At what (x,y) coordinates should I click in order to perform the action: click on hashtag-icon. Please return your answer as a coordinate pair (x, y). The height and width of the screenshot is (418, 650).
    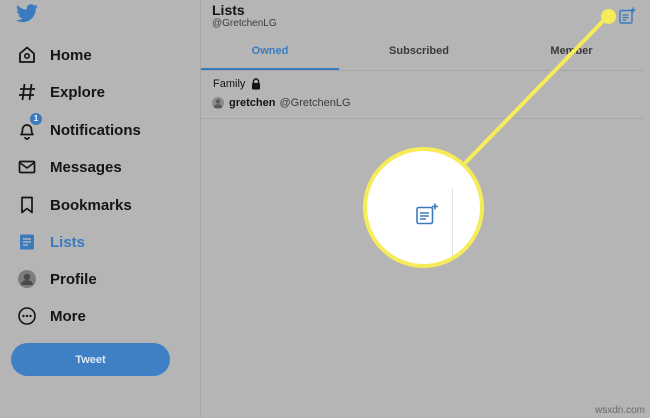
    Looking at the image, I should click on (27, 92).